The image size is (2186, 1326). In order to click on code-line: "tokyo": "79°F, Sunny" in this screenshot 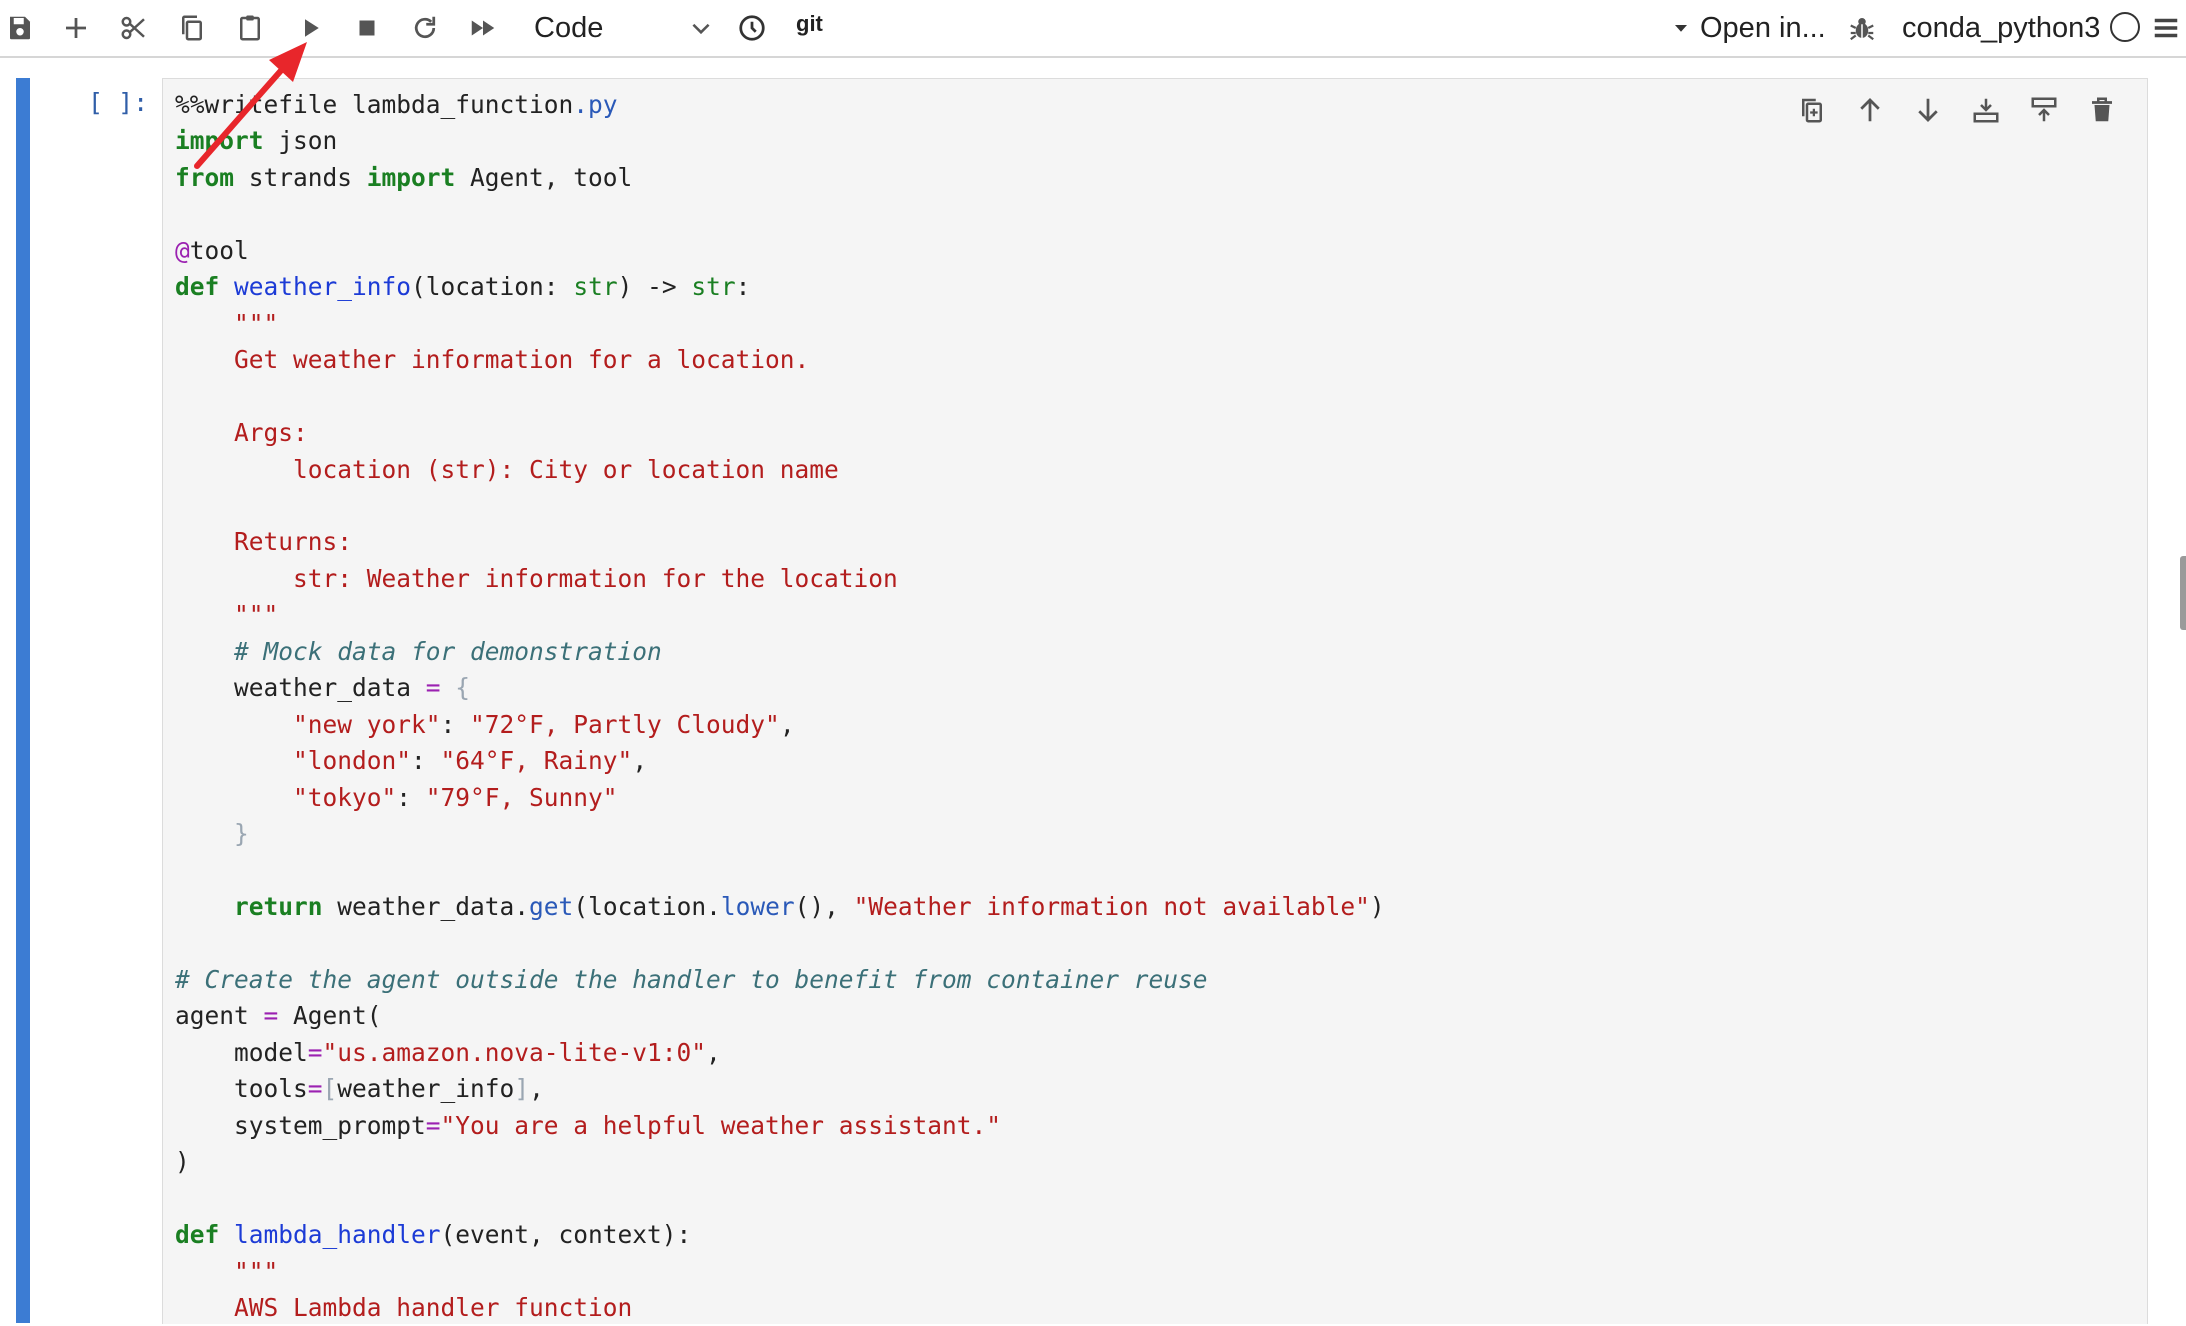, I will do `click(780, 798)`.